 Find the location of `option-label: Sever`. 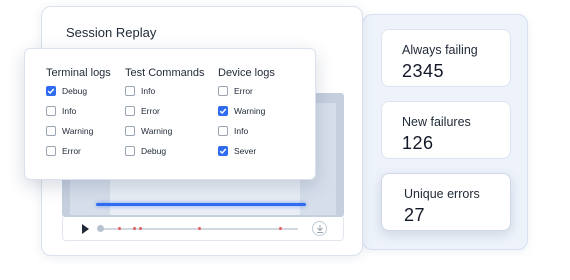

option-label: Sever is located at coordinates (245, 151).